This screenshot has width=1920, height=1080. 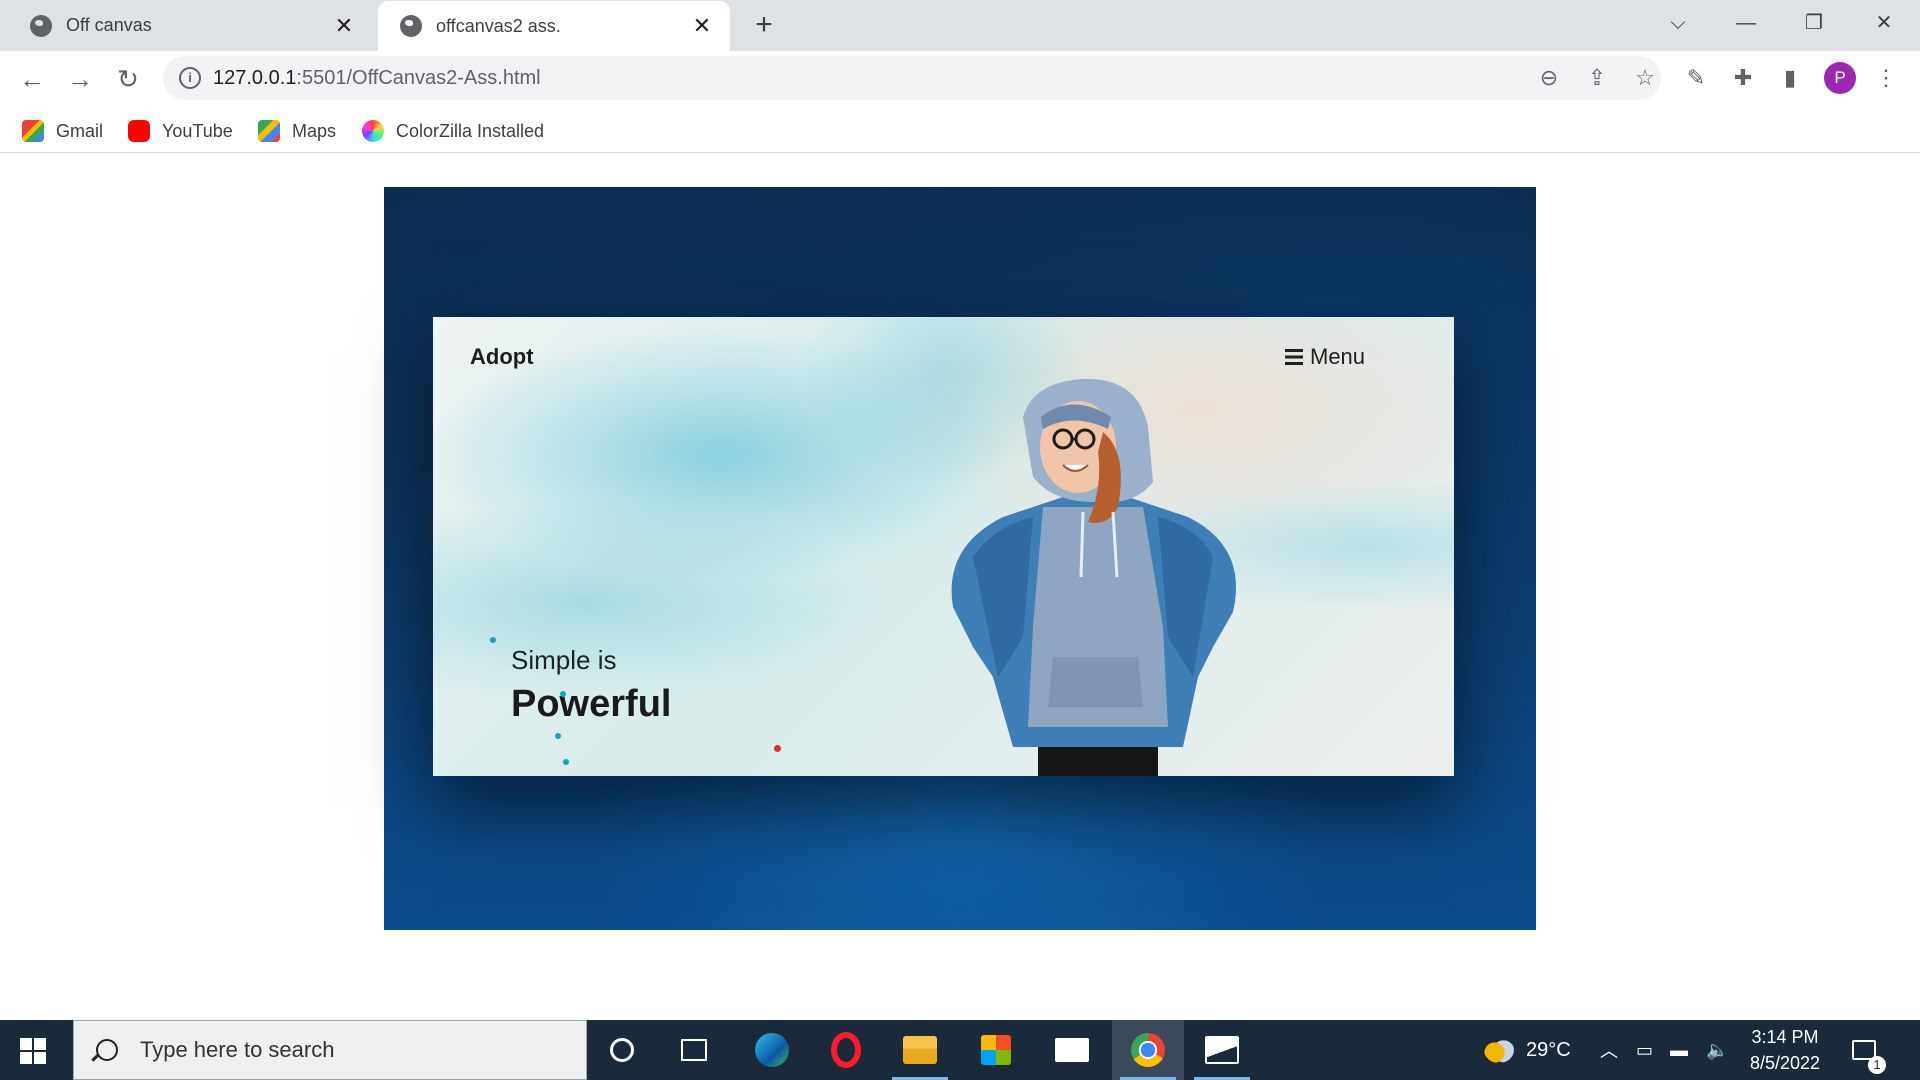 I want to click on forward-button: →, so click(x=80, y=79).